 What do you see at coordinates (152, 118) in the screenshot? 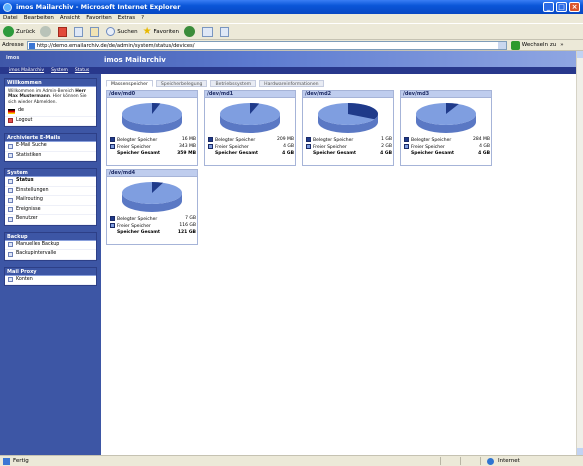
I see `pie-chart` at bounding box center [152, 118].